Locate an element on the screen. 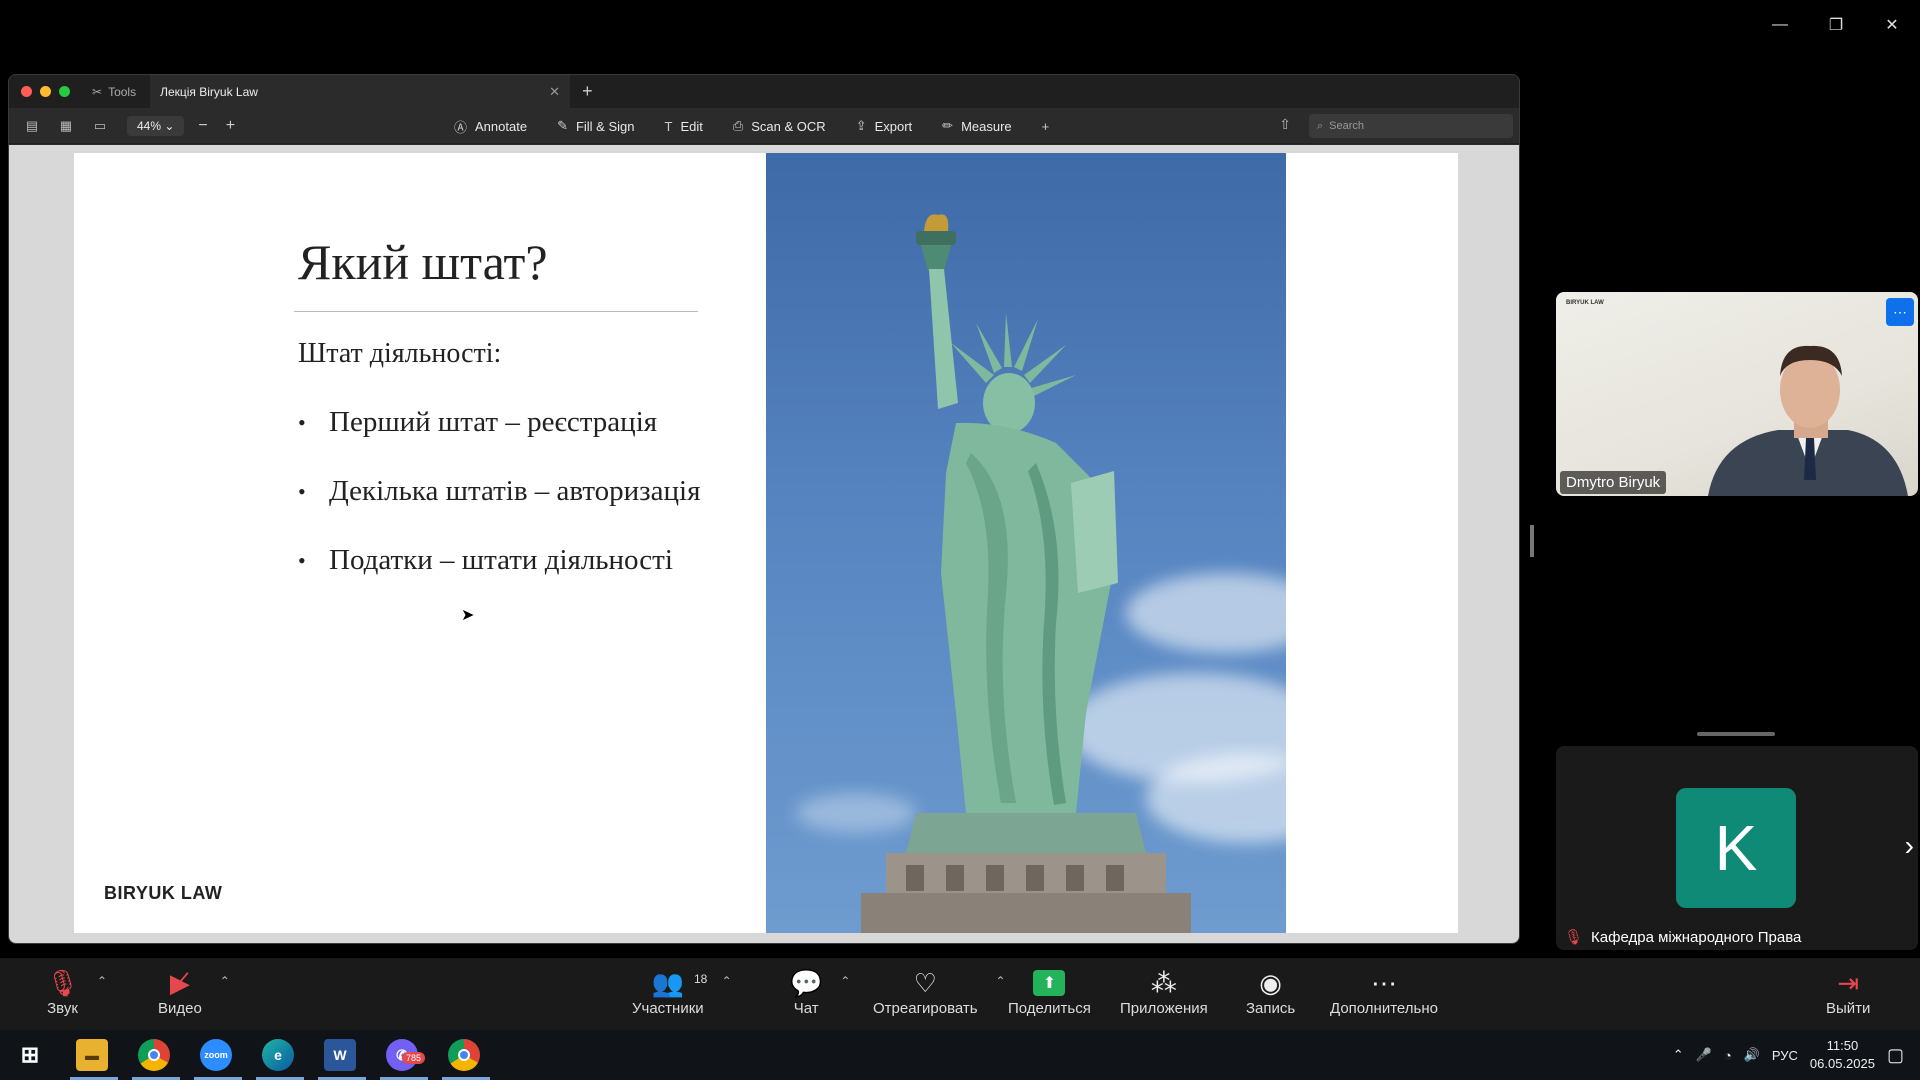 The height and width of the screenshot is (1080, 1920). next-page-icon: › is located at coordinates (1909, 846).